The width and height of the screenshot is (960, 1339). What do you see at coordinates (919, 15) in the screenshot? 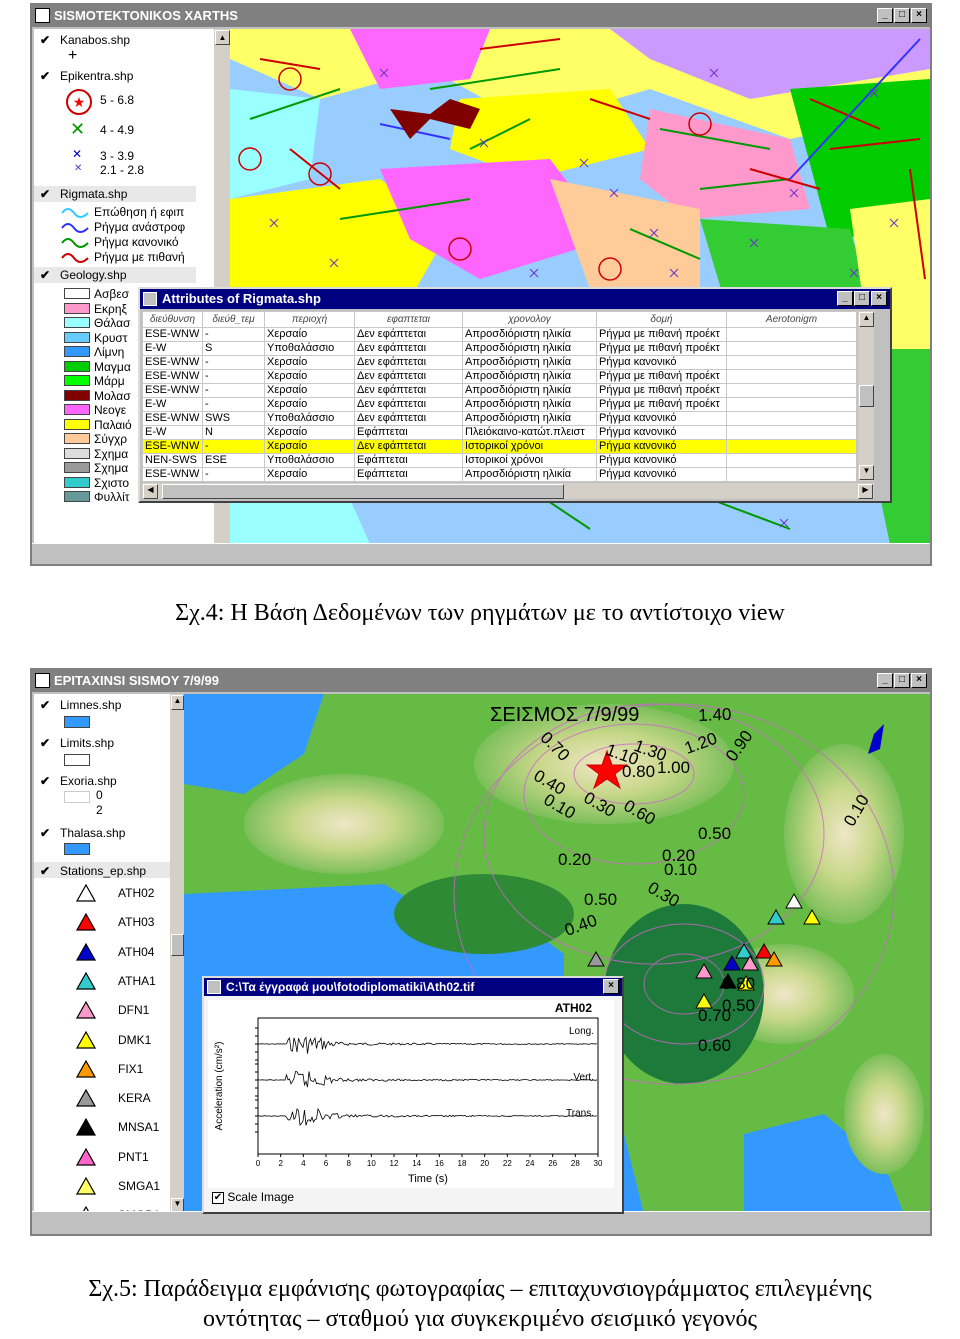
I see `close-button: ×` at bounding box center [919, 15].